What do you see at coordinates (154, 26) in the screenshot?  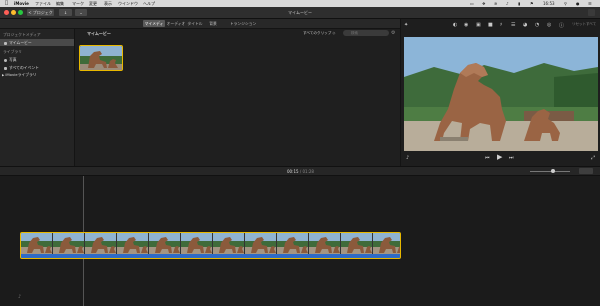 I see `tab-my-media: マイメディア` at bounding box center [154, 26].